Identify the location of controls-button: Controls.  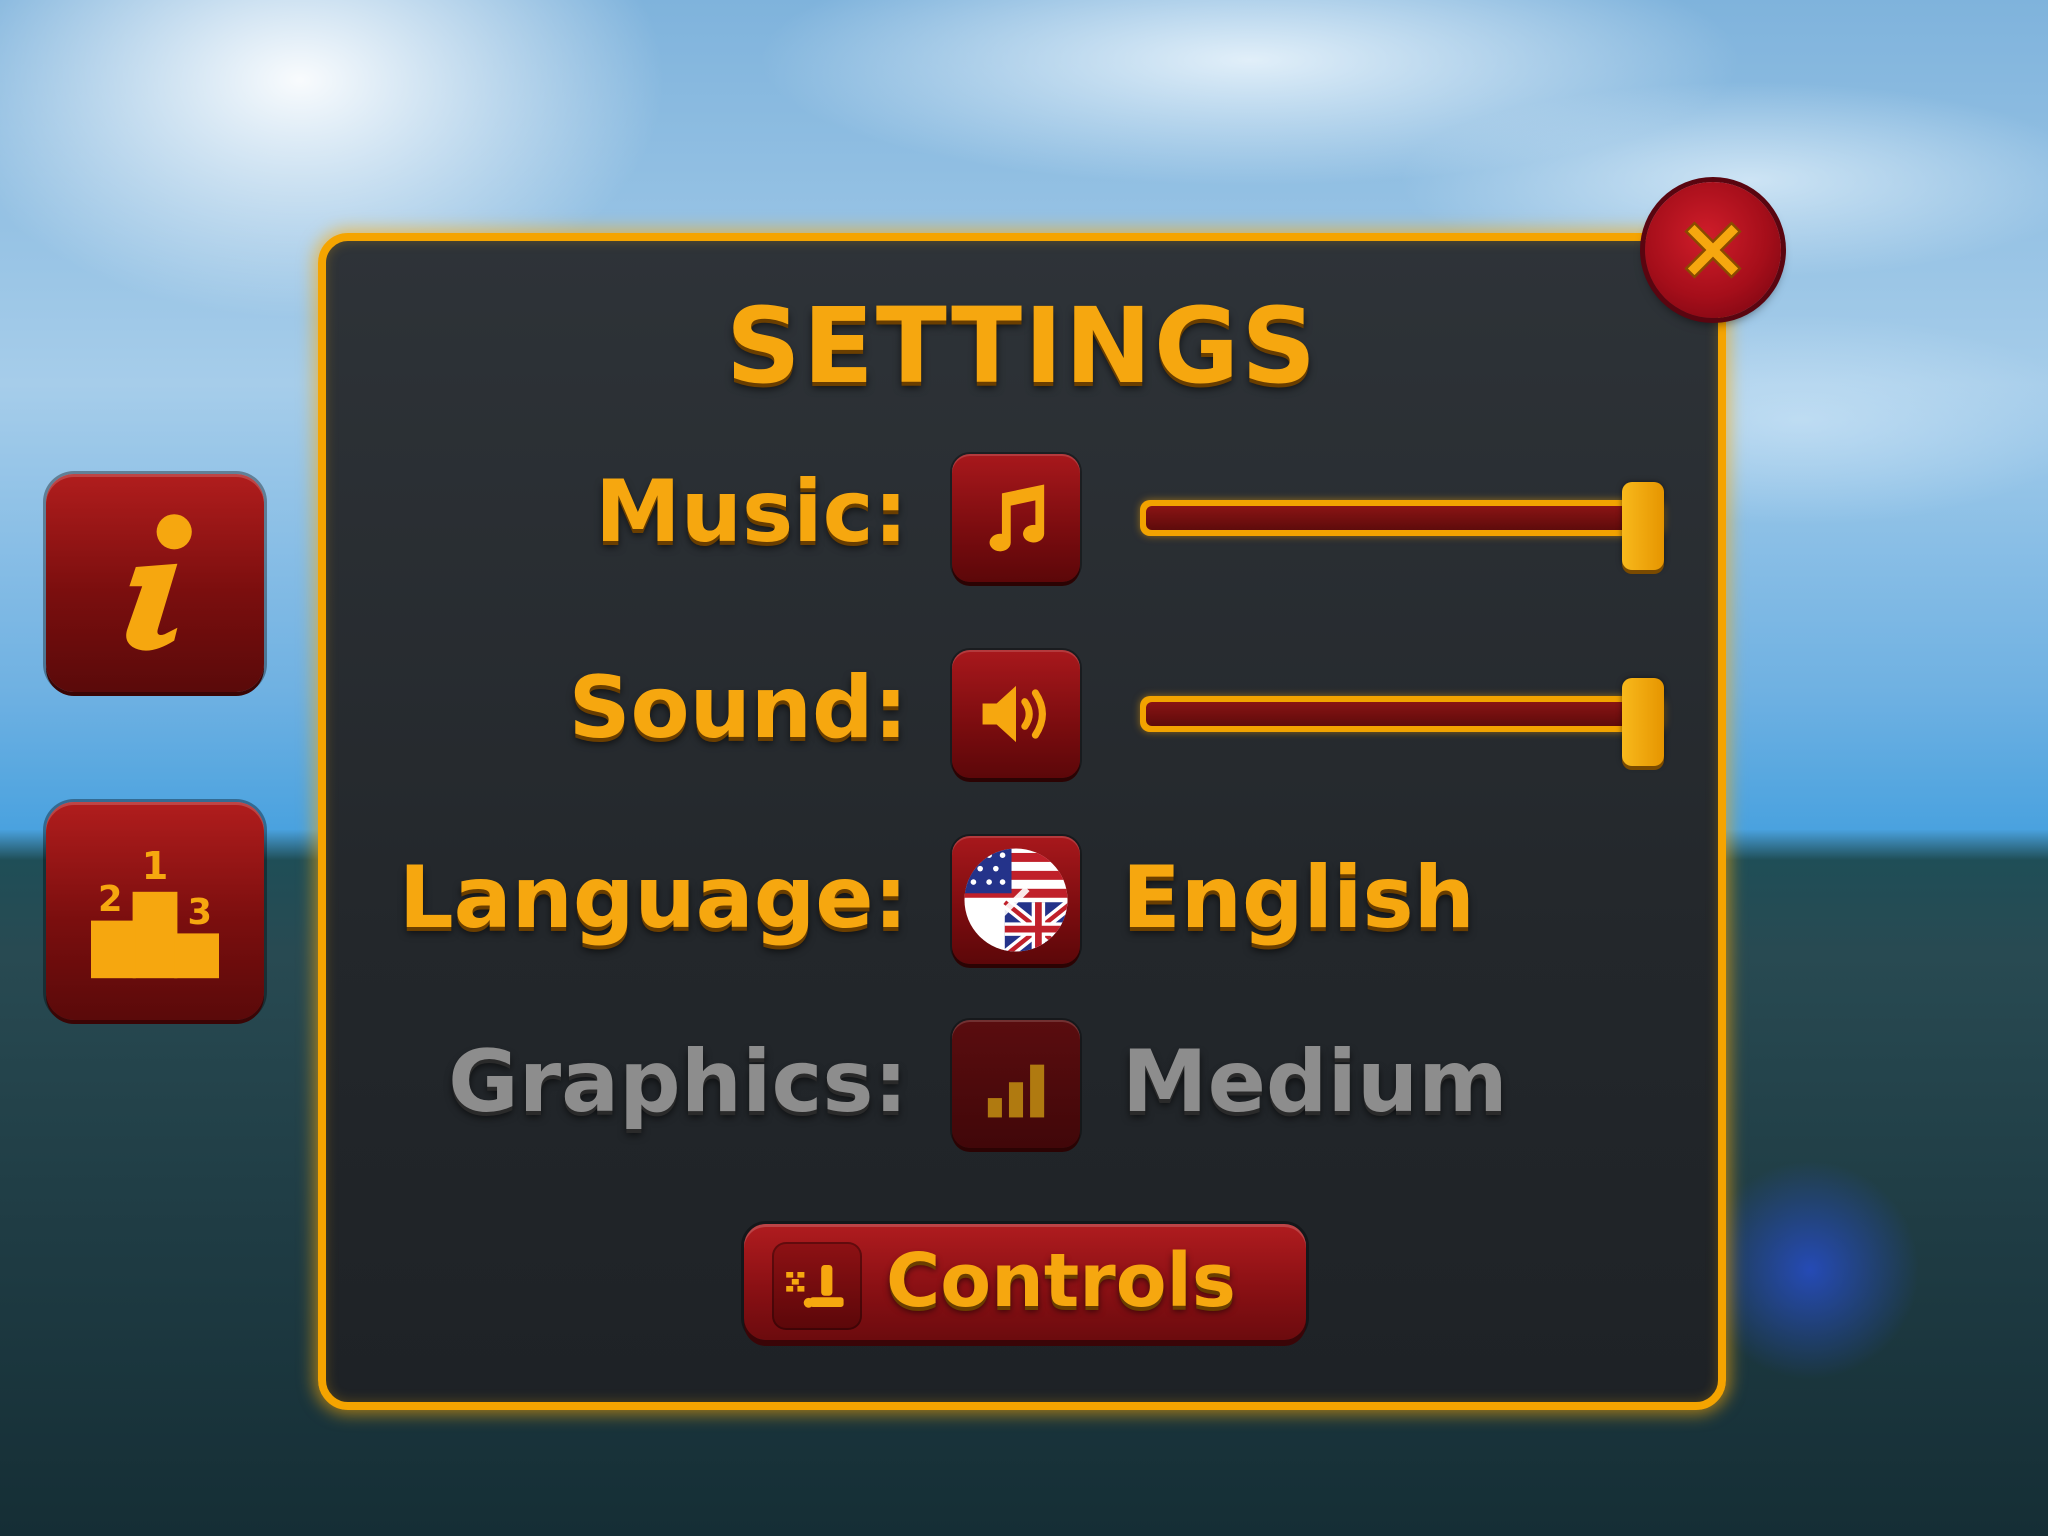
(1025, 1282).